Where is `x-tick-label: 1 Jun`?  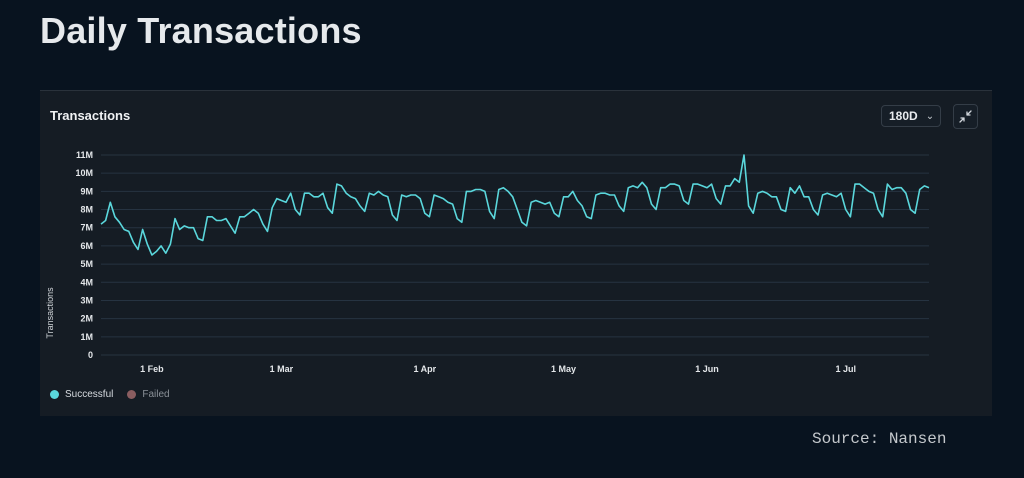
x-tick-label: 1 Jun is located at coordinates (707, 369).